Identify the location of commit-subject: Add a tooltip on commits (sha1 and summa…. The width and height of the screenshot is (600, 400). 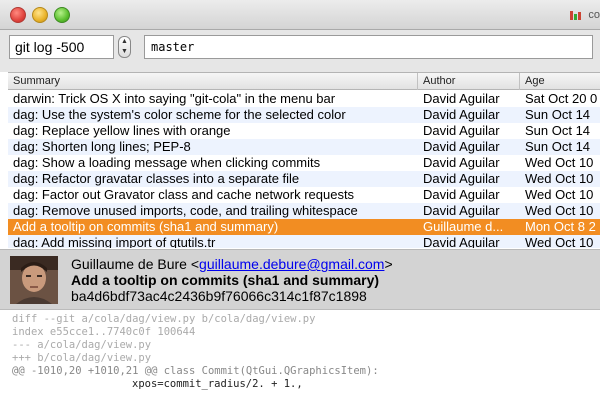
(225, 280).